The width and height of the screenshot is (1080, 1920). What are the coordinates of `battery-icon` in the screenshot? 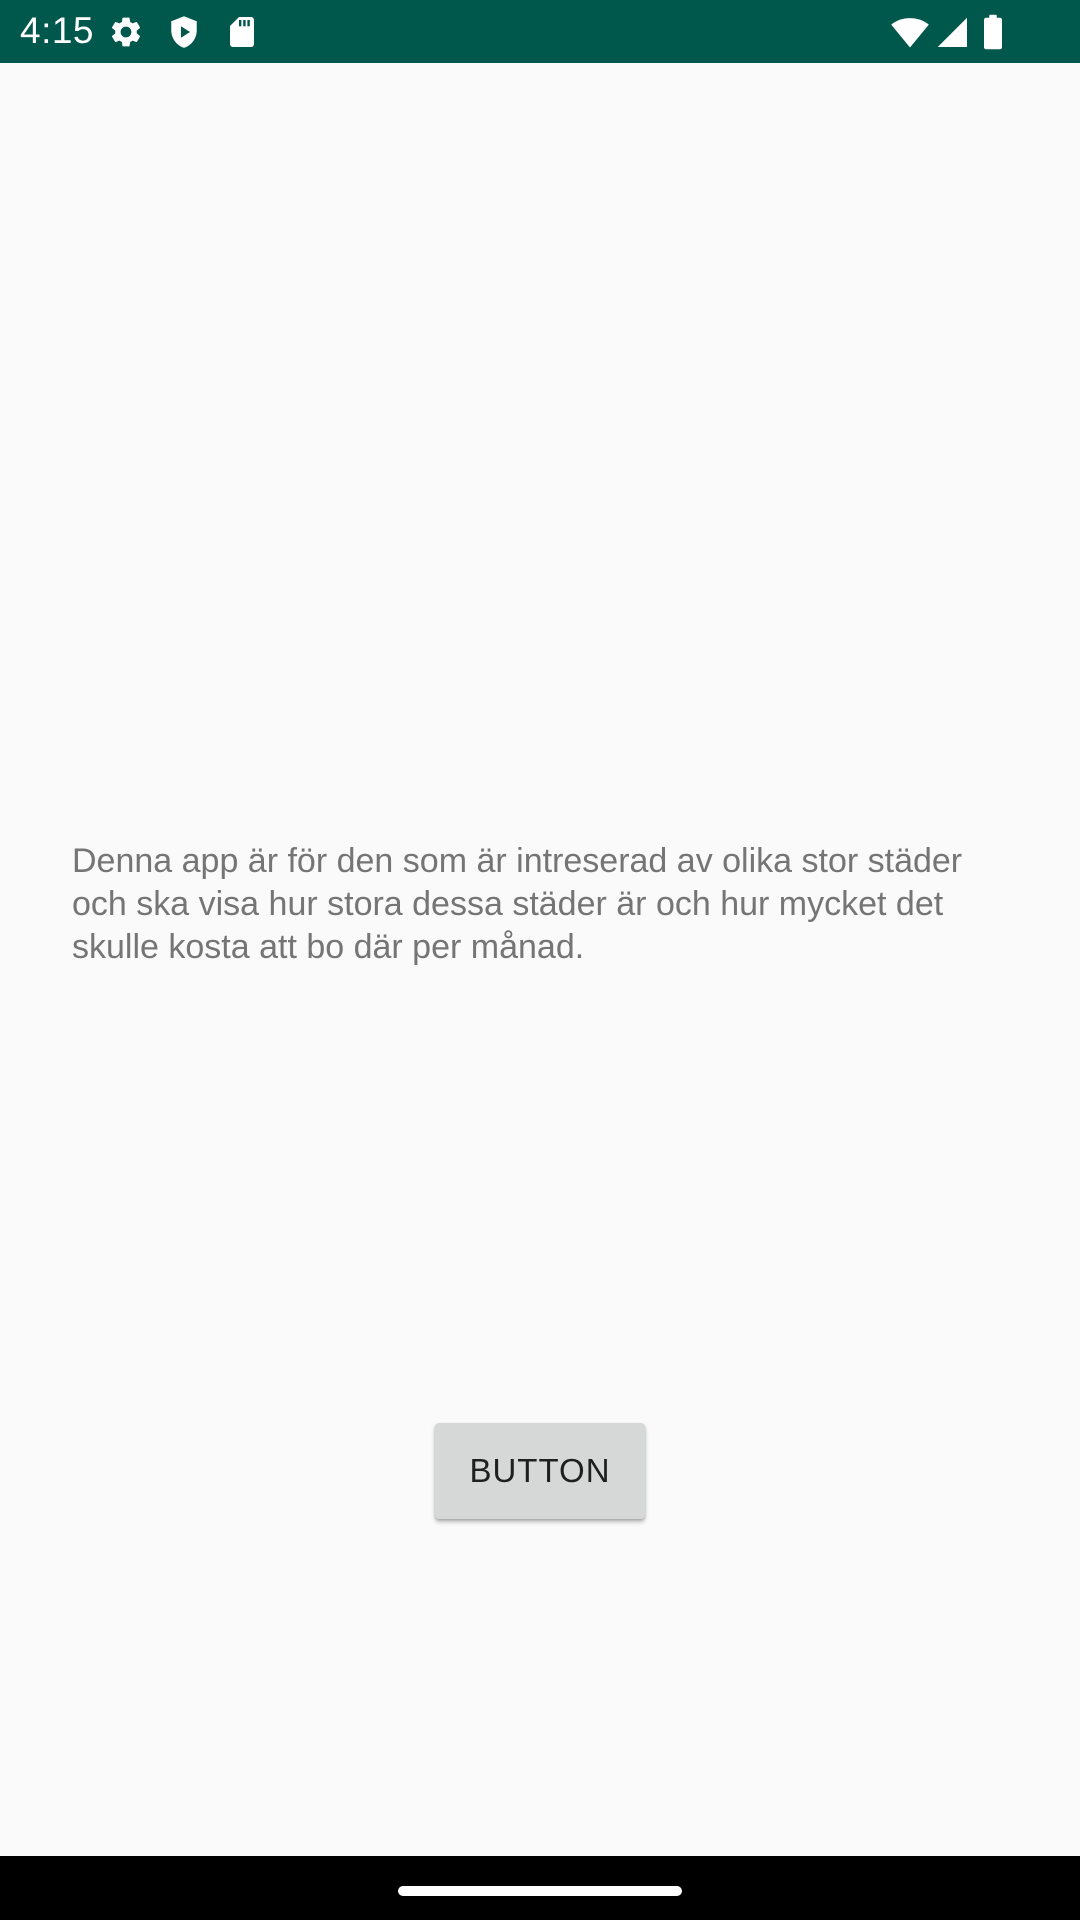 It's located at (993, 32).